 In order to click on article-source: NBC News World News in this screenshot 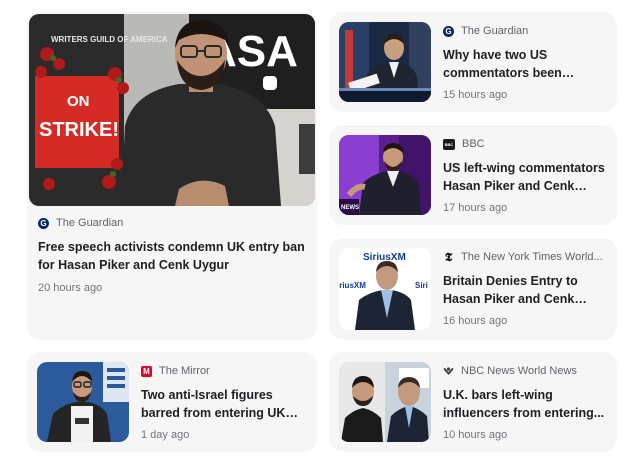, I will do `click(510, 371)`.